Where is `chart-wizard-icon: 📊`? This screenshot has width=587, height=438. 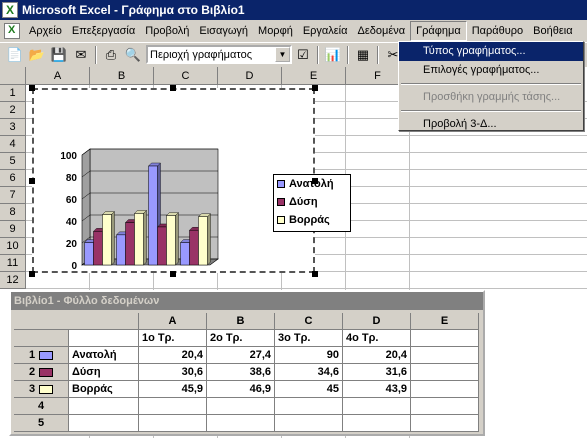 chart-wizard-icon: 📊 is located at coordinates (333, 55).